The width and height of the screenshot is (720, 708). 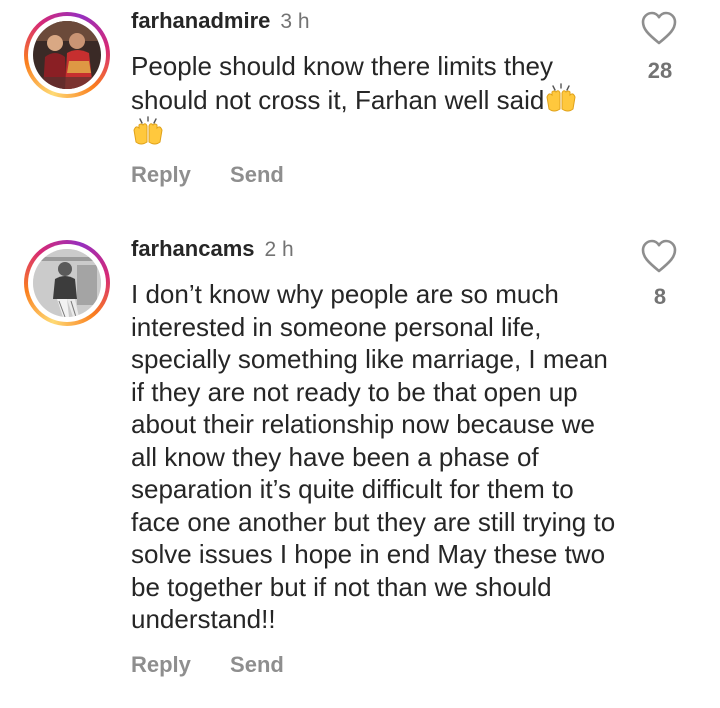 What do you see at coordinates (200, 20) in the screenshot?
I see `username-text: farhanadmire` at bounding box center [200, 20].